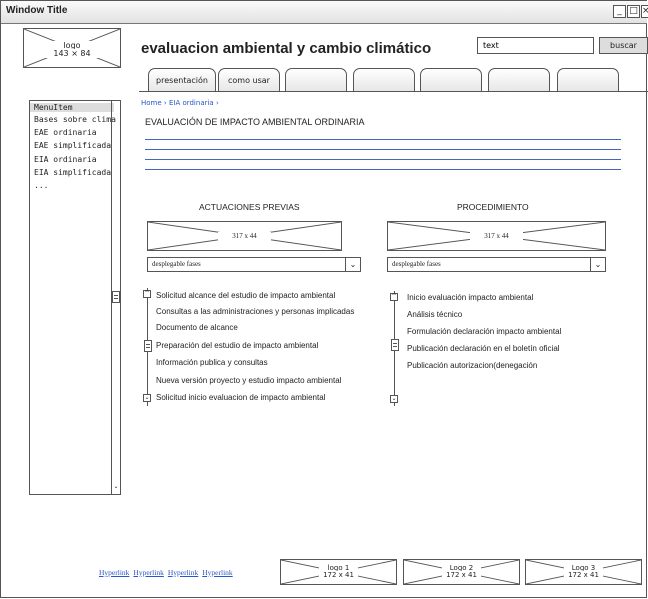  What do you see at coordinates (65, 132) in the screenshot?
I see `sidebar-item-eae-ordinaria: EAE ordinaria` at bounding box center [65, 132].